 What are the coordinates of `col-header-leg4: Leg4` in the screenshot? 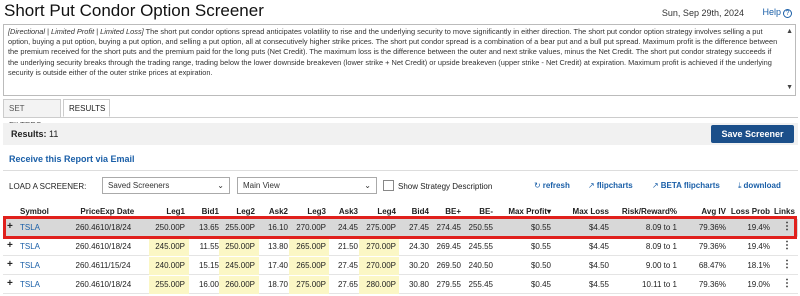 It's located at (386, 211).